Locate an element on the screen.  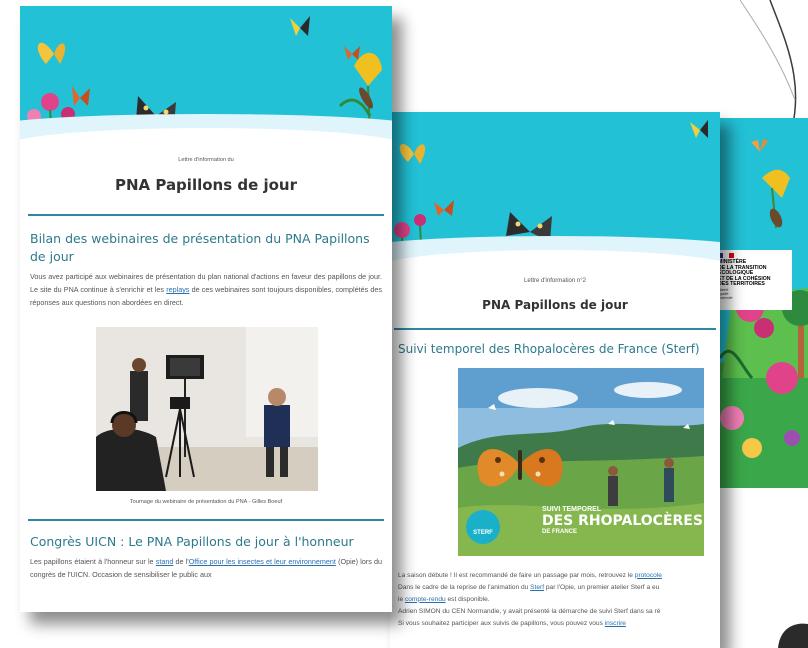
paragraph-line: le compte-rendu est disponible. is located at coordinates (444, 599).